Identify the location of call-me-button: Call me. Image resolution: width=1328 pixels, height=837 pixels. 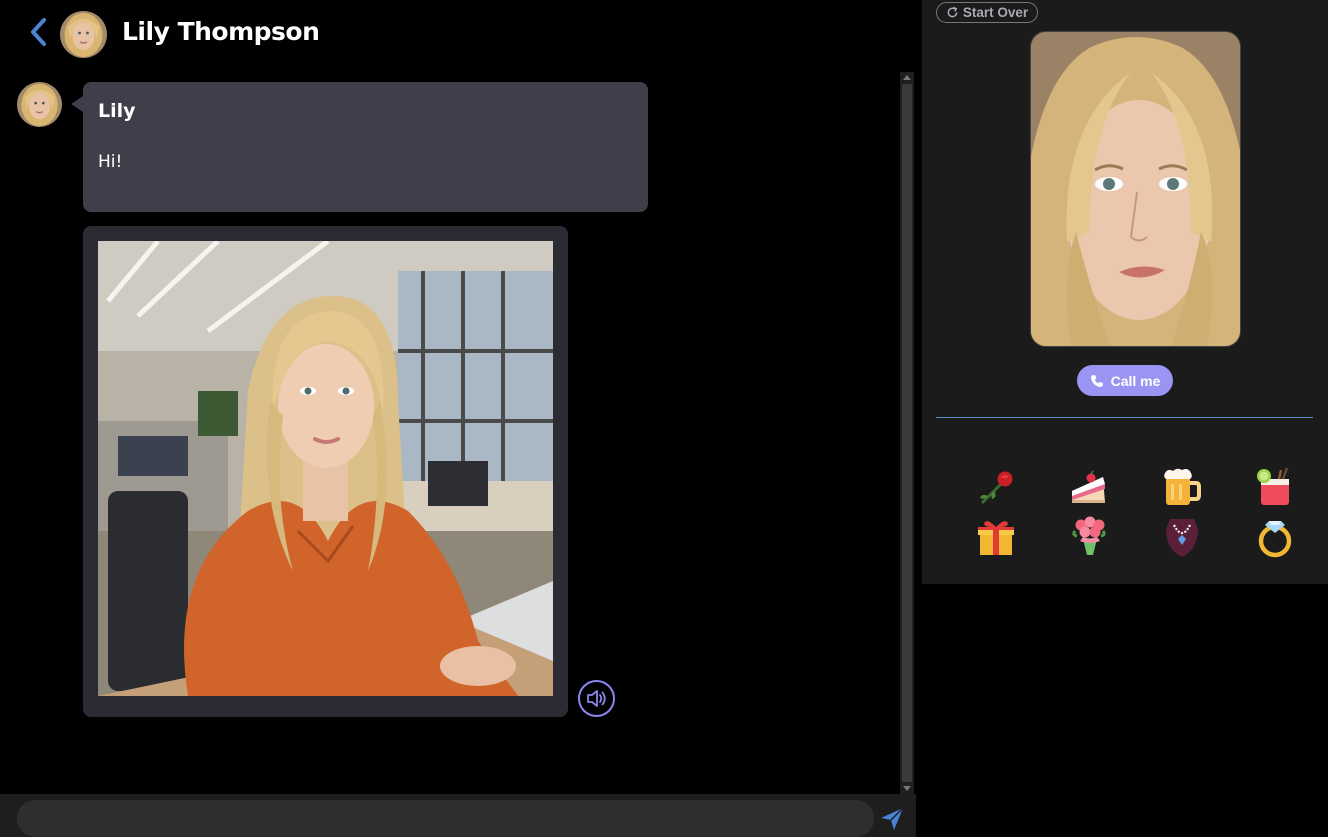
(1125, 380).